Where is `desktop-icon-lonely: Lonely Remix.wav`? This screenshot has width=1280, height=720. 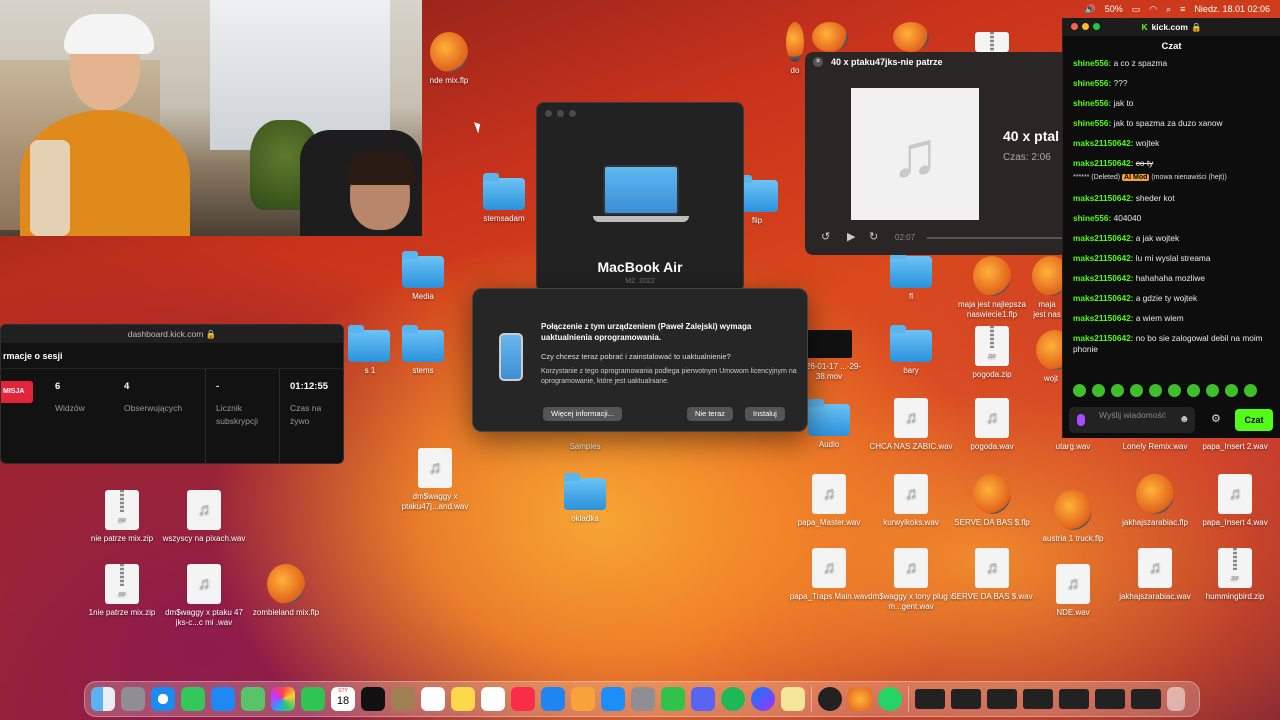 desktop-icon-lonely: Lonely Remix.wav is located at coordinates (1155, 447).